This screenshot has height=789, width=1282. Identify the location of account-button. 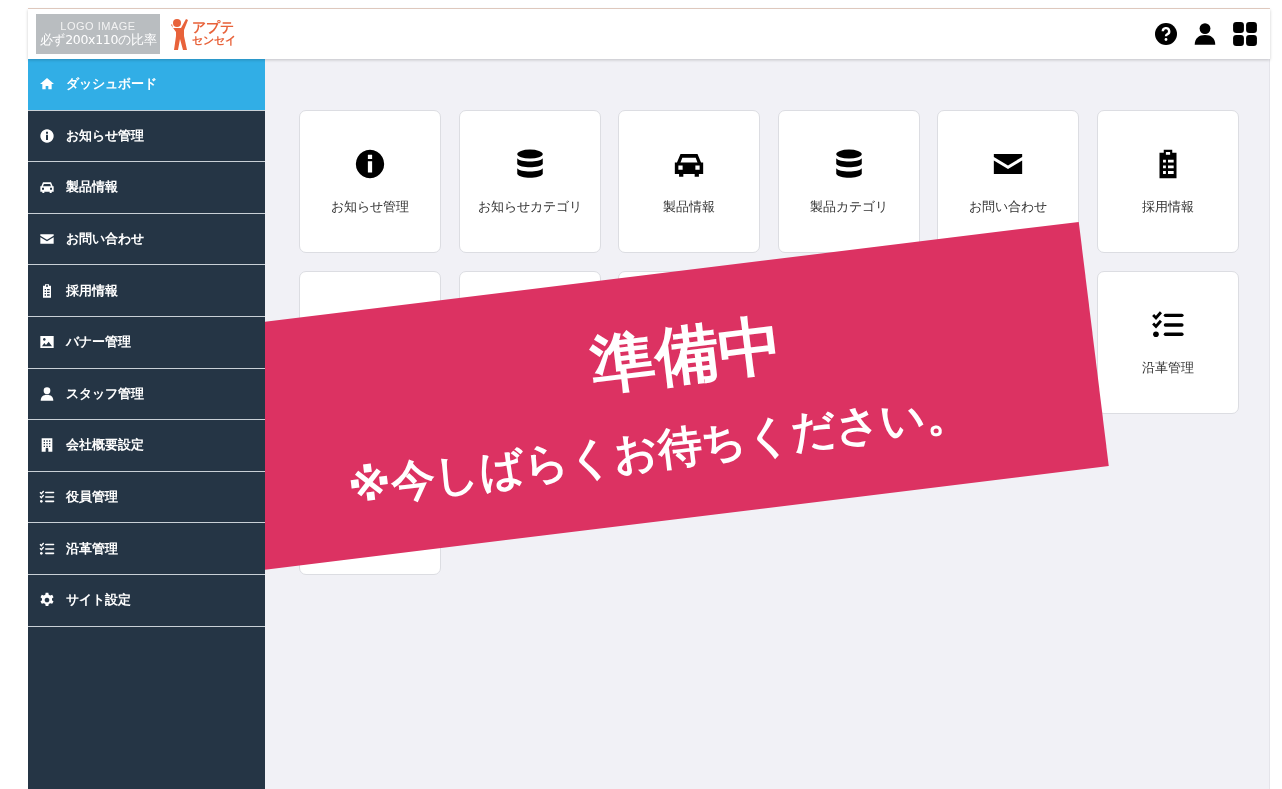
(1205, 34).